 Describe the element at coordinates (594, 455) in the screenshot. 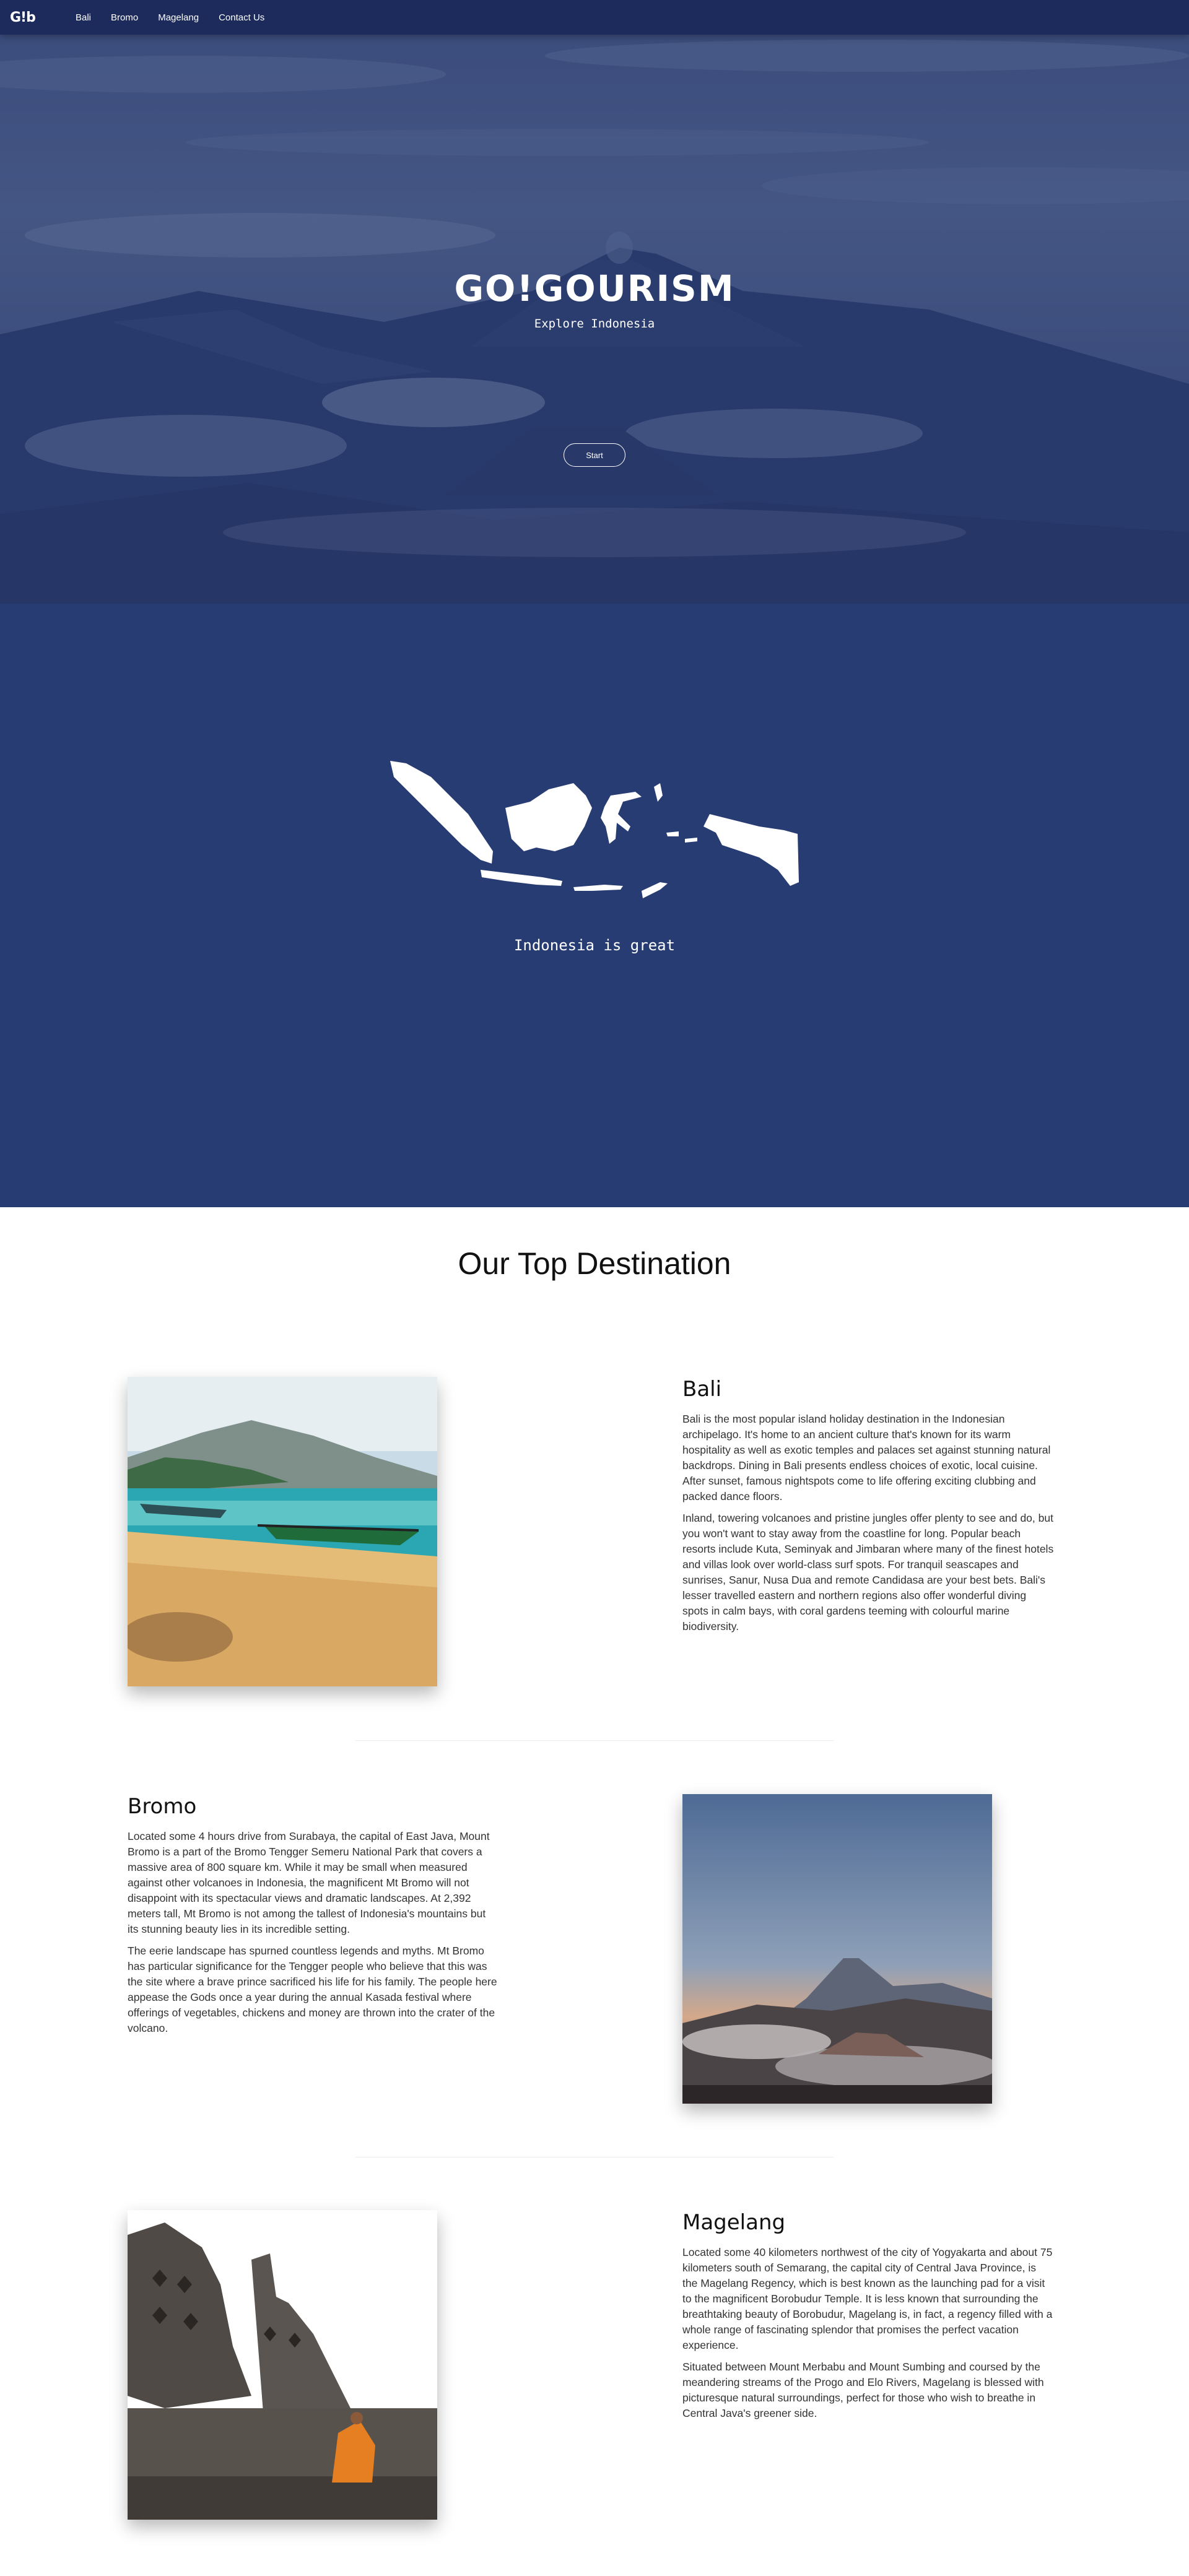

I see `start-button: Start` at that location.